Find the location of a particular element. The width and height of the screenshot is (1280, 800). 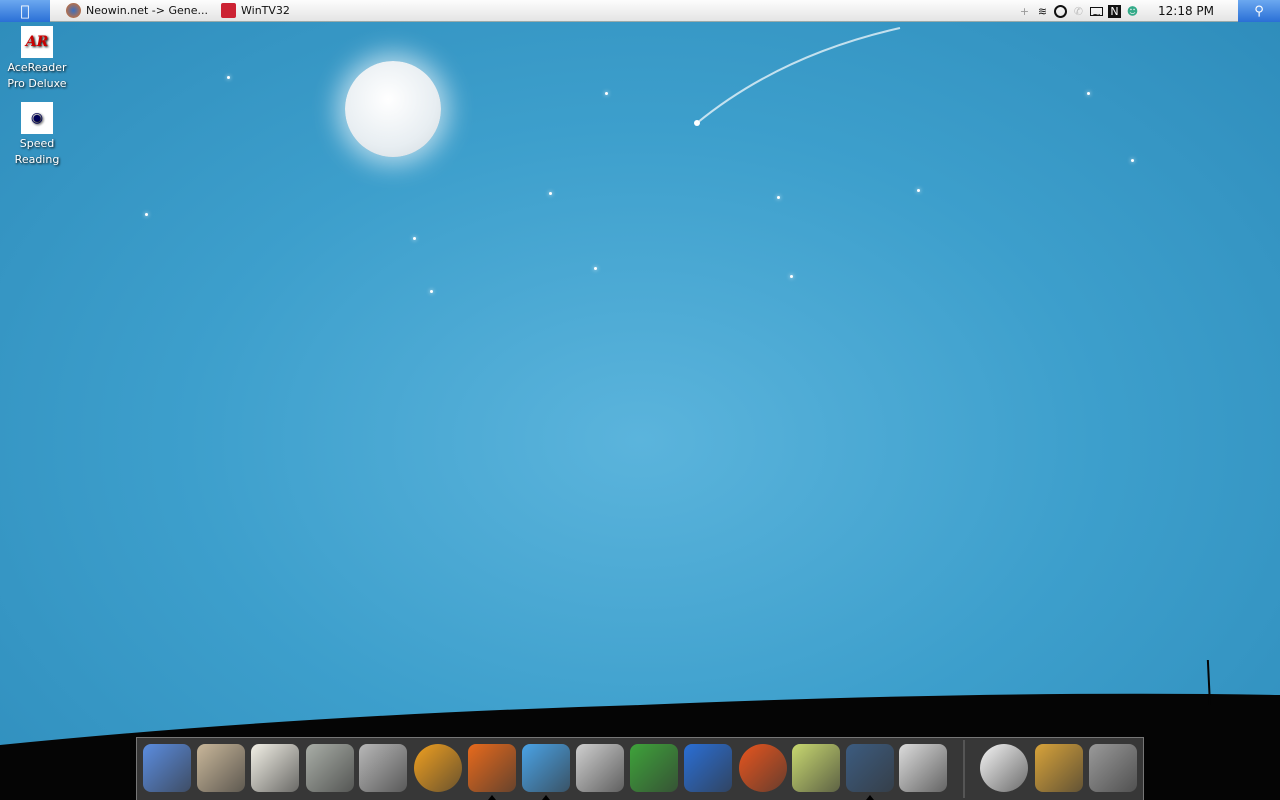

dock-calculator-icon is located at coordinates (330, 768).